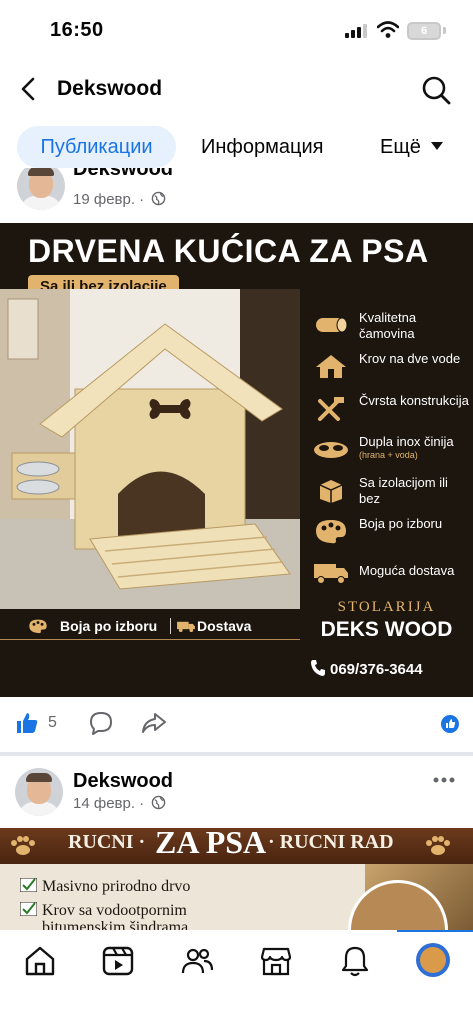  I want to click on bottom-nav, so click(236, 977).